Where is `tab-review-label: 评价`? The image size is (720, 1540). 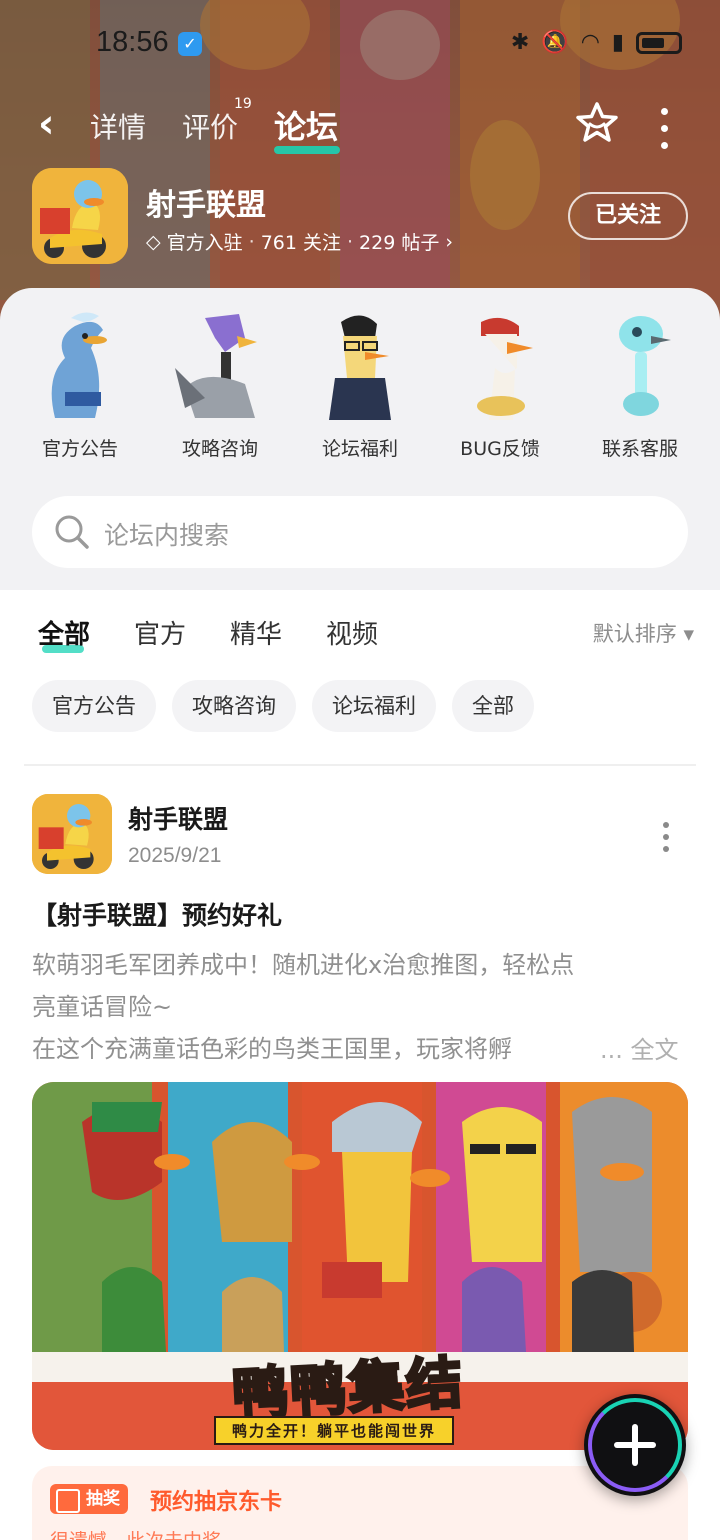
tab-review-label: 评价 is located at coordinates (210, 127).